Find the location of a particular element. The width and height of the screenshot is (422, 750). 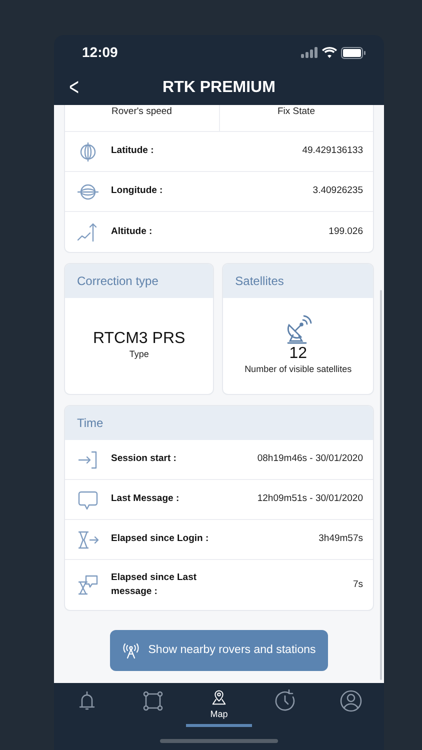

card-value: RTCM3 PRS is located at coordinates (139, 339).